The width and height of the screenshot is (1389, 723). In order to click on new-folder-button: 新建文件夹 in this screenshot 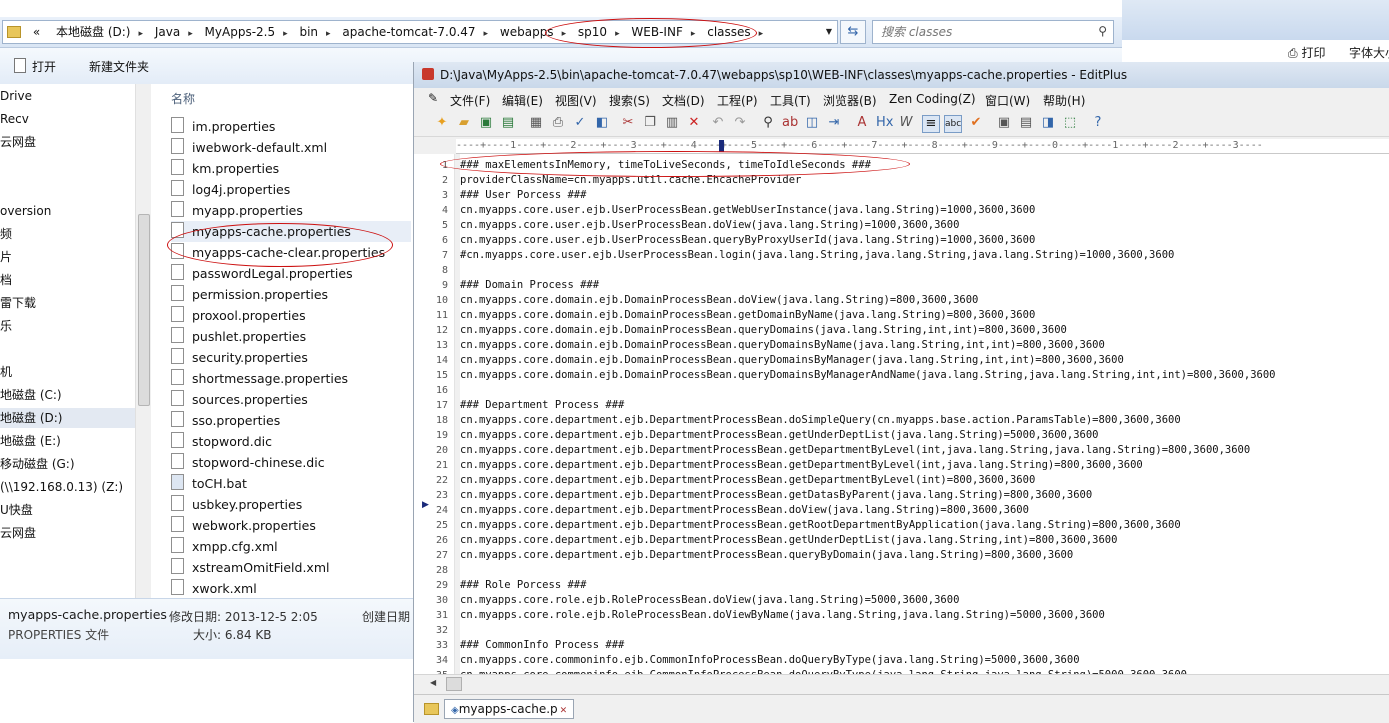, I will do `click(119, 66)`.